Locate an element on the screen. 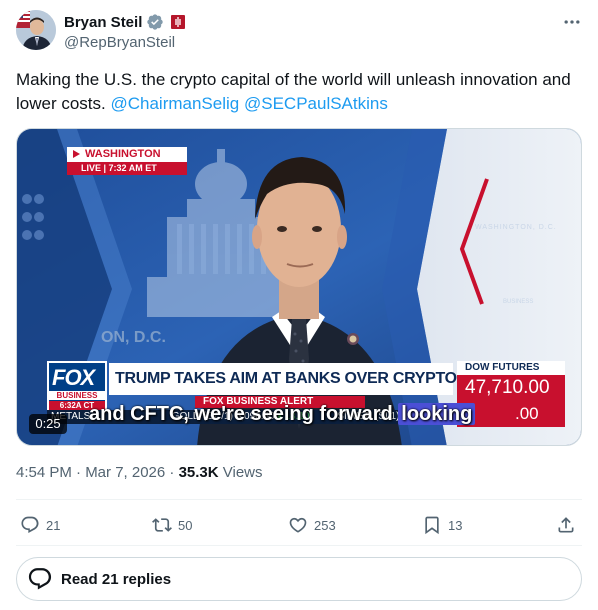 This screenshot has height=610, width=598. verified-badge-icon is located at coordinates (155, 22).